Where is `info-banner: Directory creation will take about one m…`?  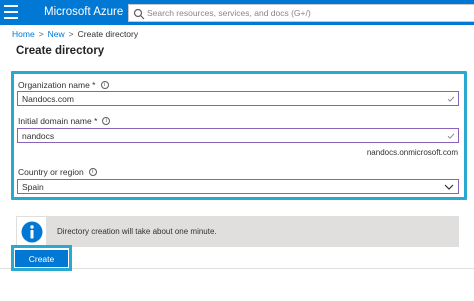
info-banner: Directory creation will take about one m… is located at coordinates (237, 231).